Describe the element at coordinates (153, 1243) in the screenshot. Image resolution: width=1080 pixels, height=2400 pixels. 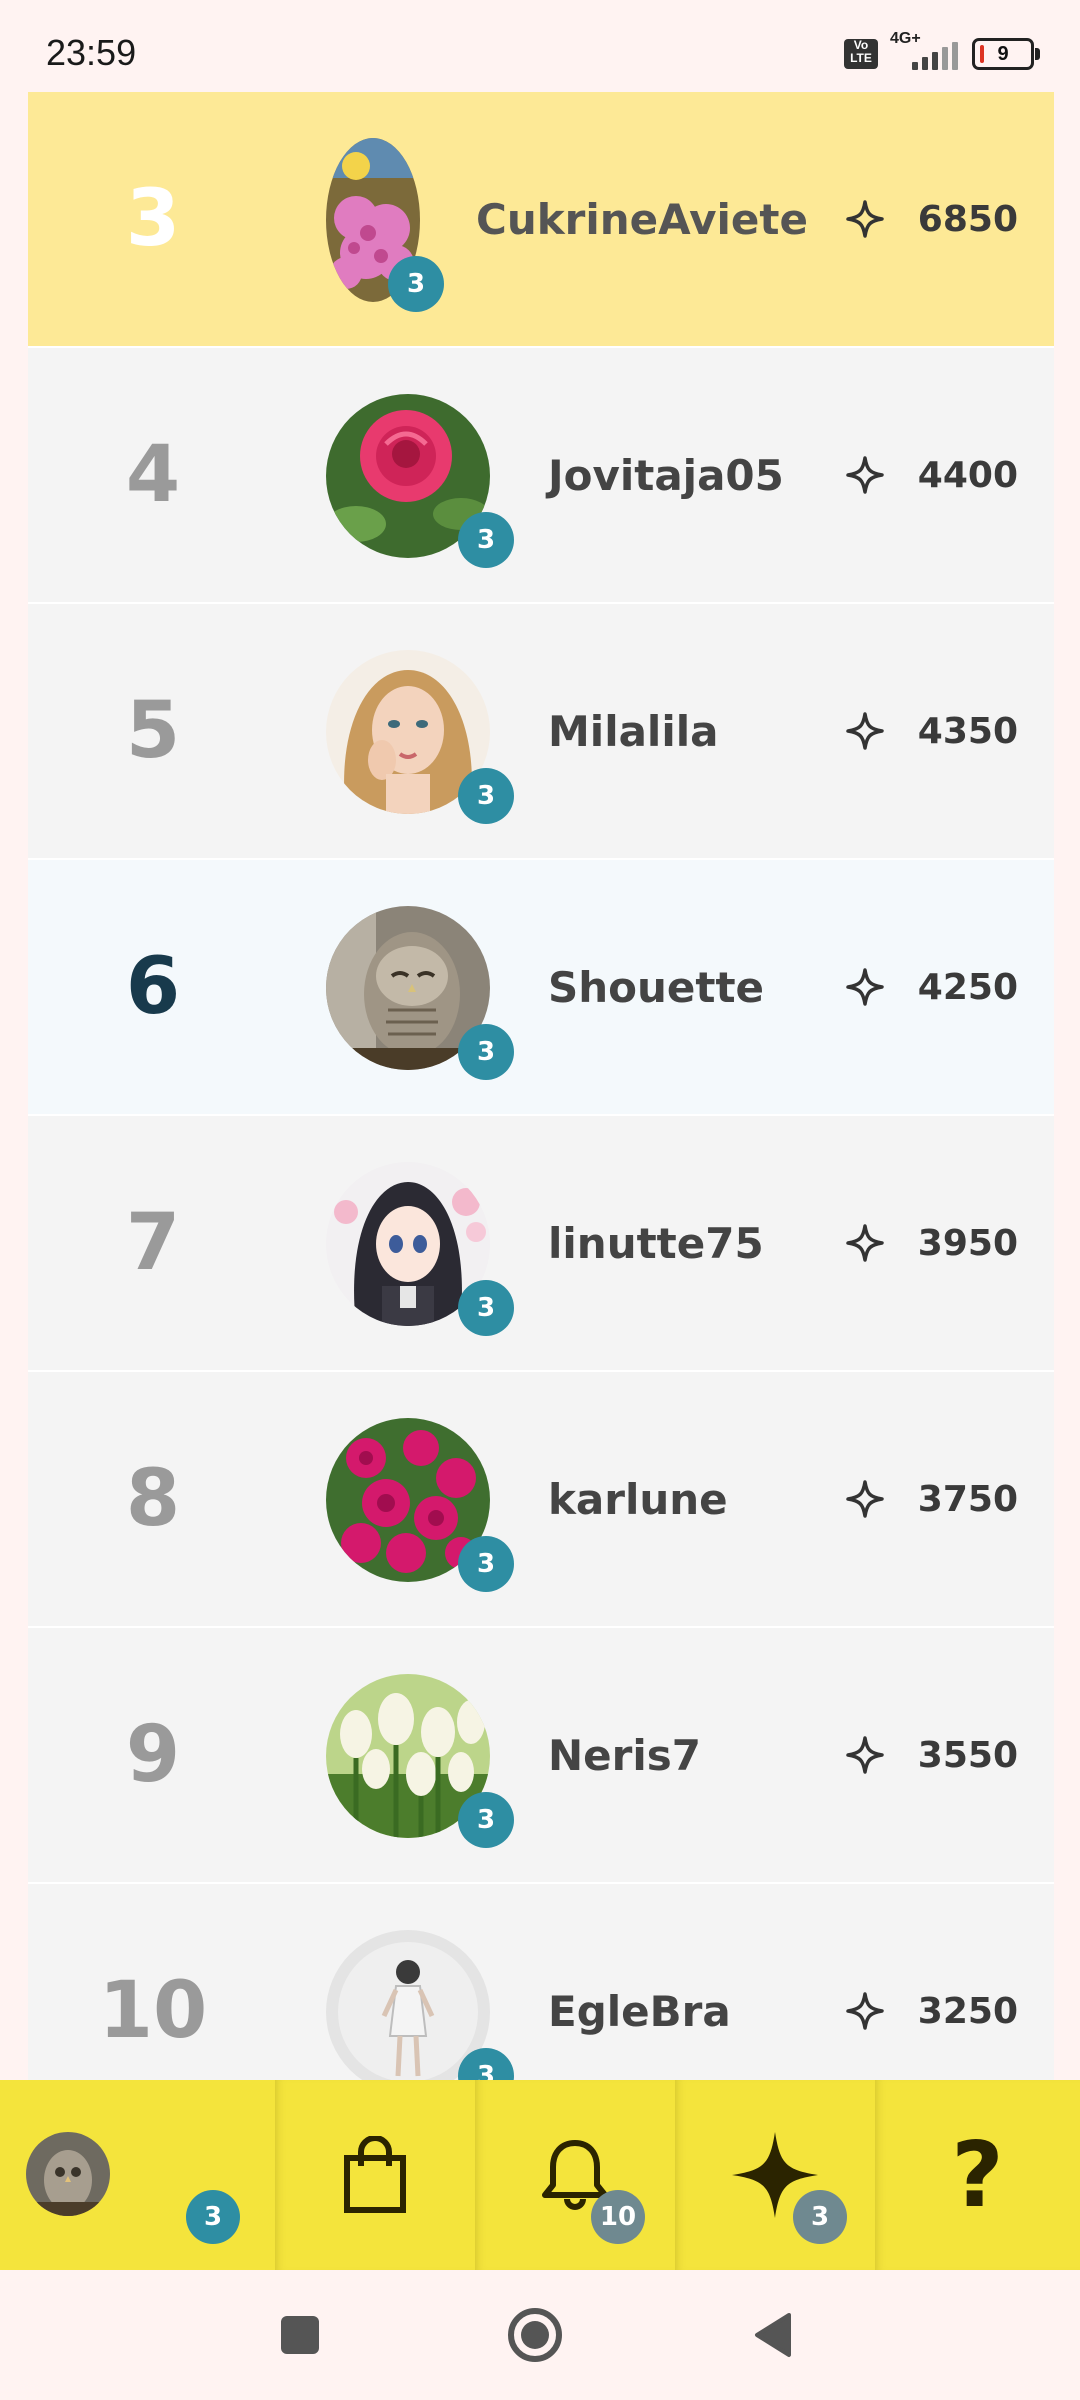
I see `rank-number: 7` at that location.